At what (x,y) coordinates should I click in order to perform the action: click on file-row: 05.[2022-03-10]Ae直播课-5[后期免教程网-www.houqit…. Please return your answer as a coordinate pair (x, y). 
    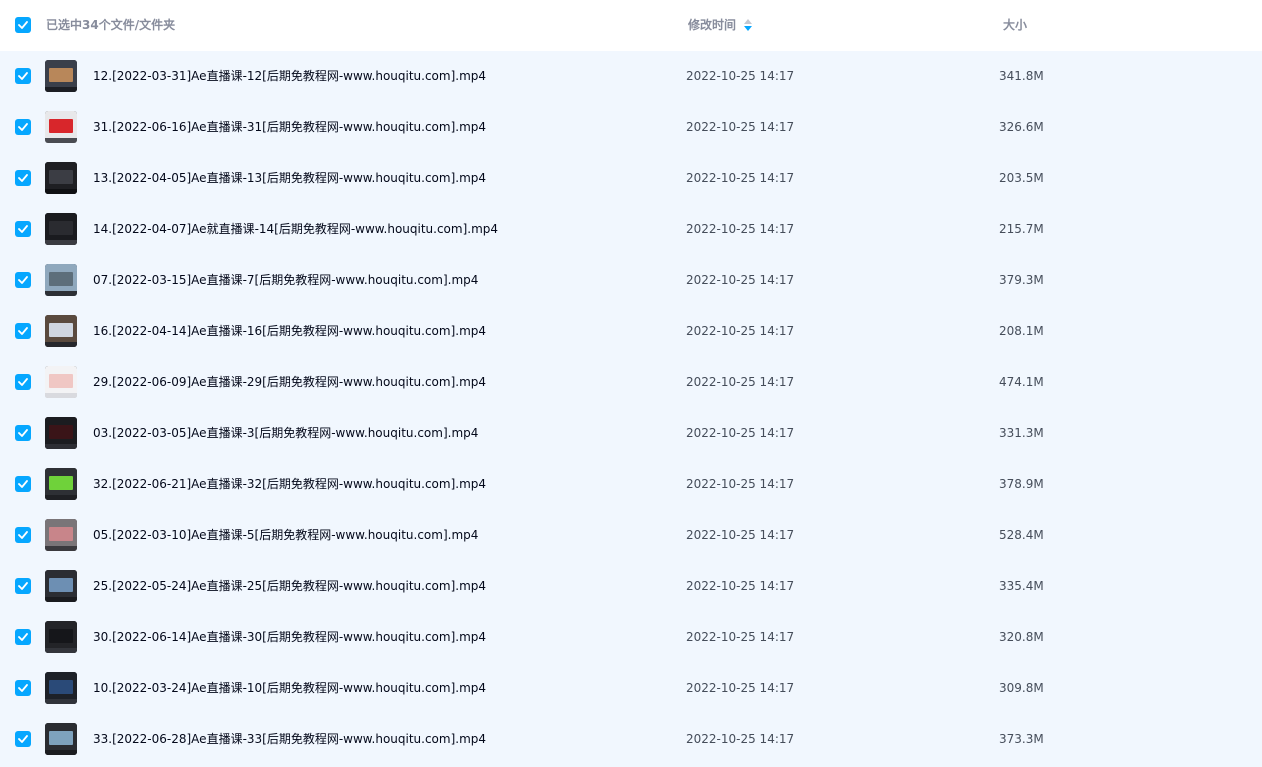
    Looking at the image, I should click on (631, 535).